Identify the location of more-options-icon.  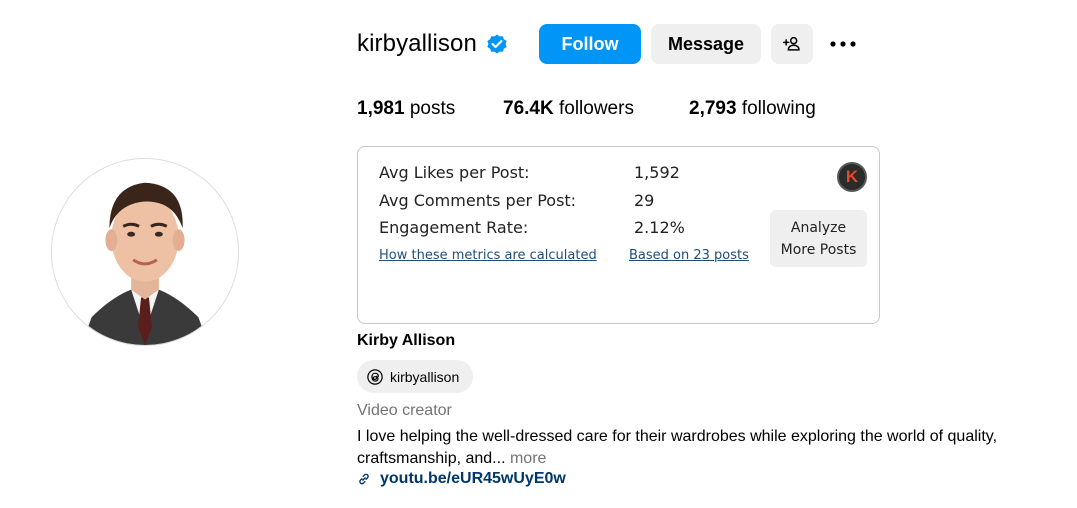
(843, 44).